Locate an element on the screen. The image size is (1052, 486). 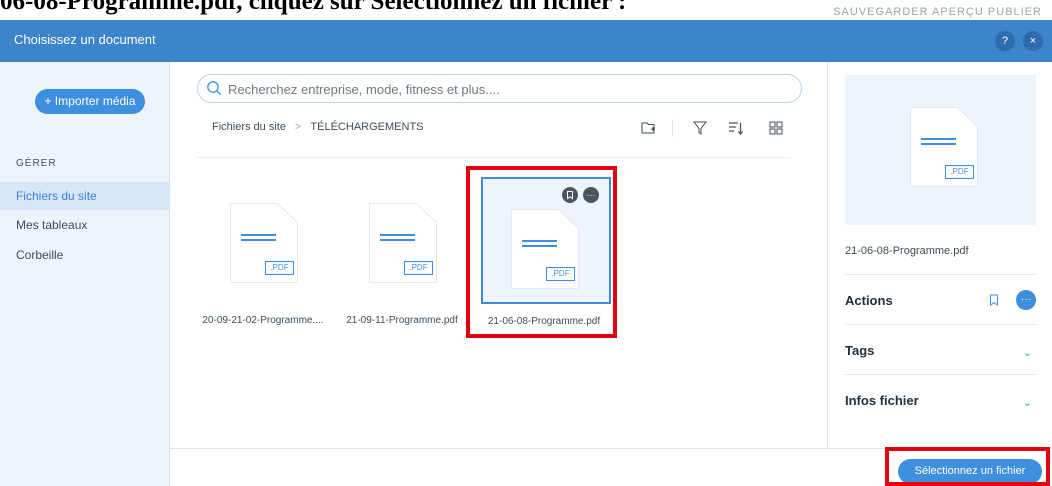
file-preview: .PDF is located at coordinates (940, 150).